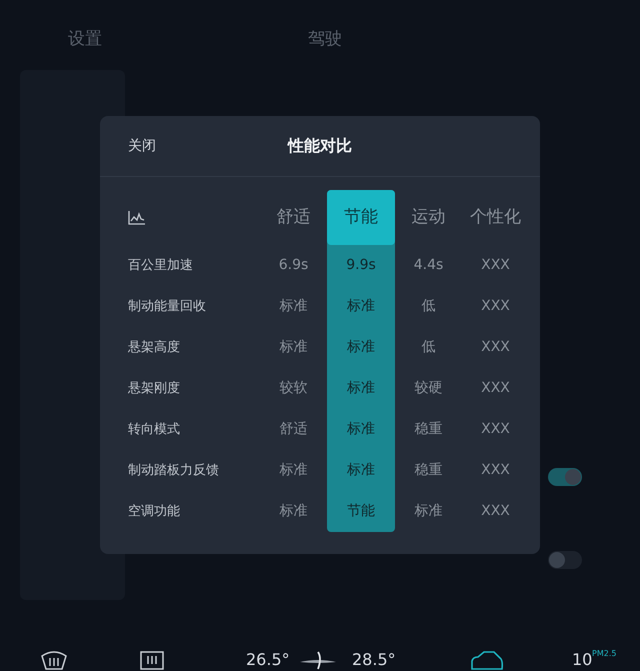 The image size is (640, 671). Describe the element at coordinates (154, 389) in the screenshot. I see `row-label: 悬架刚度` at that location.